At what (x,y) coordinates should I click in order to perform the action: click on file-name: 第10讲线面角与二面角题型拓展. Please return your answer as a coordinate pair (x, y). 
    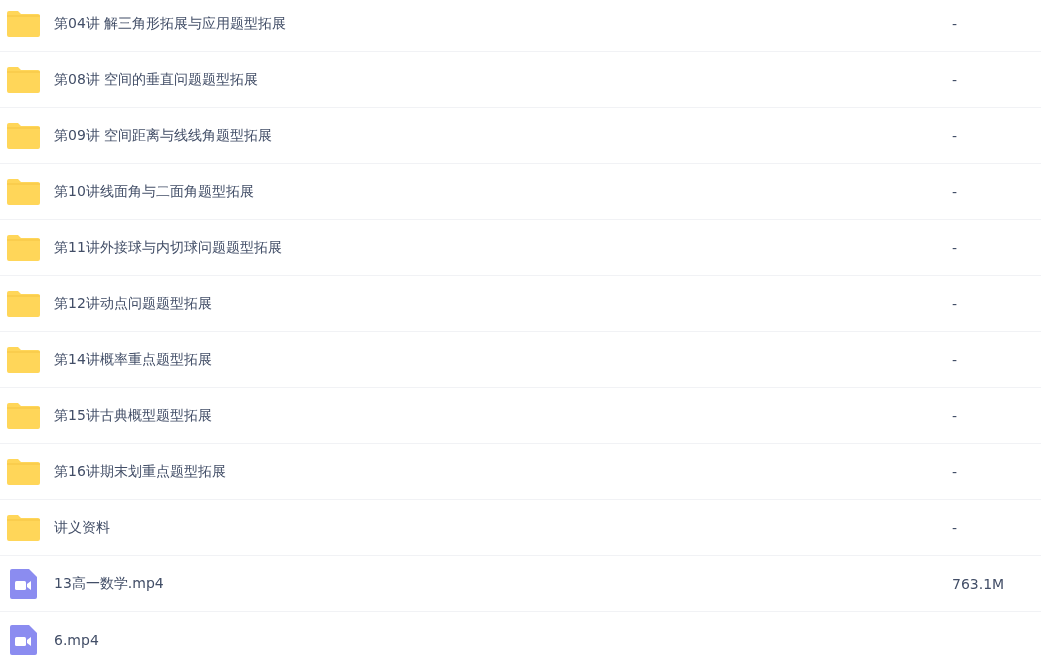
    Looking at the image, I should click on (503, 191).